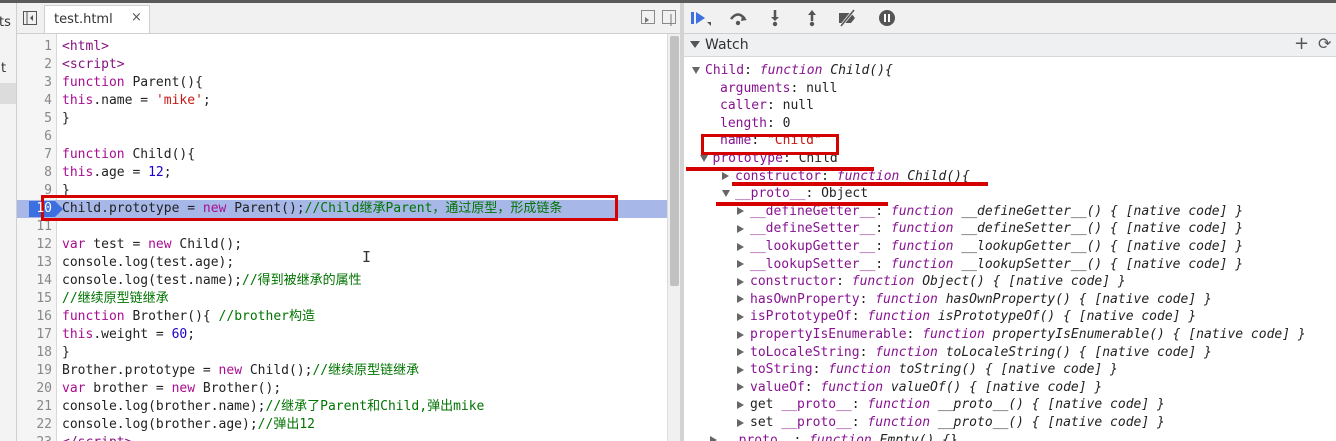 The height and width of the screenshot is (441, 1336). What do you see at coordinates (342, 389) in the screenshot?
I see `code-line: 20 var brother = new Brother();` at bounding box center [342, 389].